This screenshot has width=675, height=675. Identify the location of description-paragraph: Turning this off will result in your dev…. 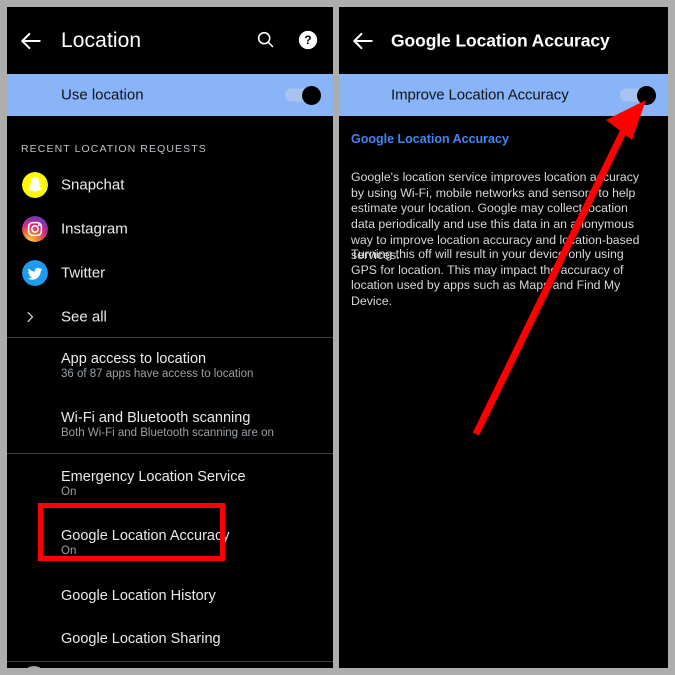
(487, 278).